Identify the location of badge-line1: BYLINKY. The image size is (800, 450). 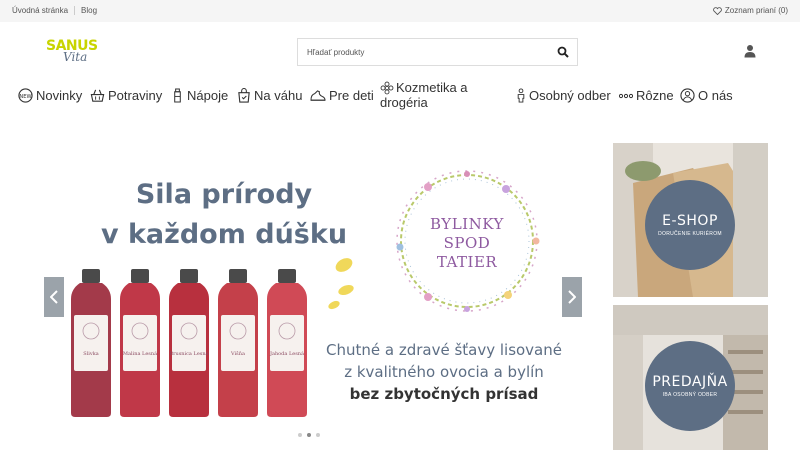
(467, 224).